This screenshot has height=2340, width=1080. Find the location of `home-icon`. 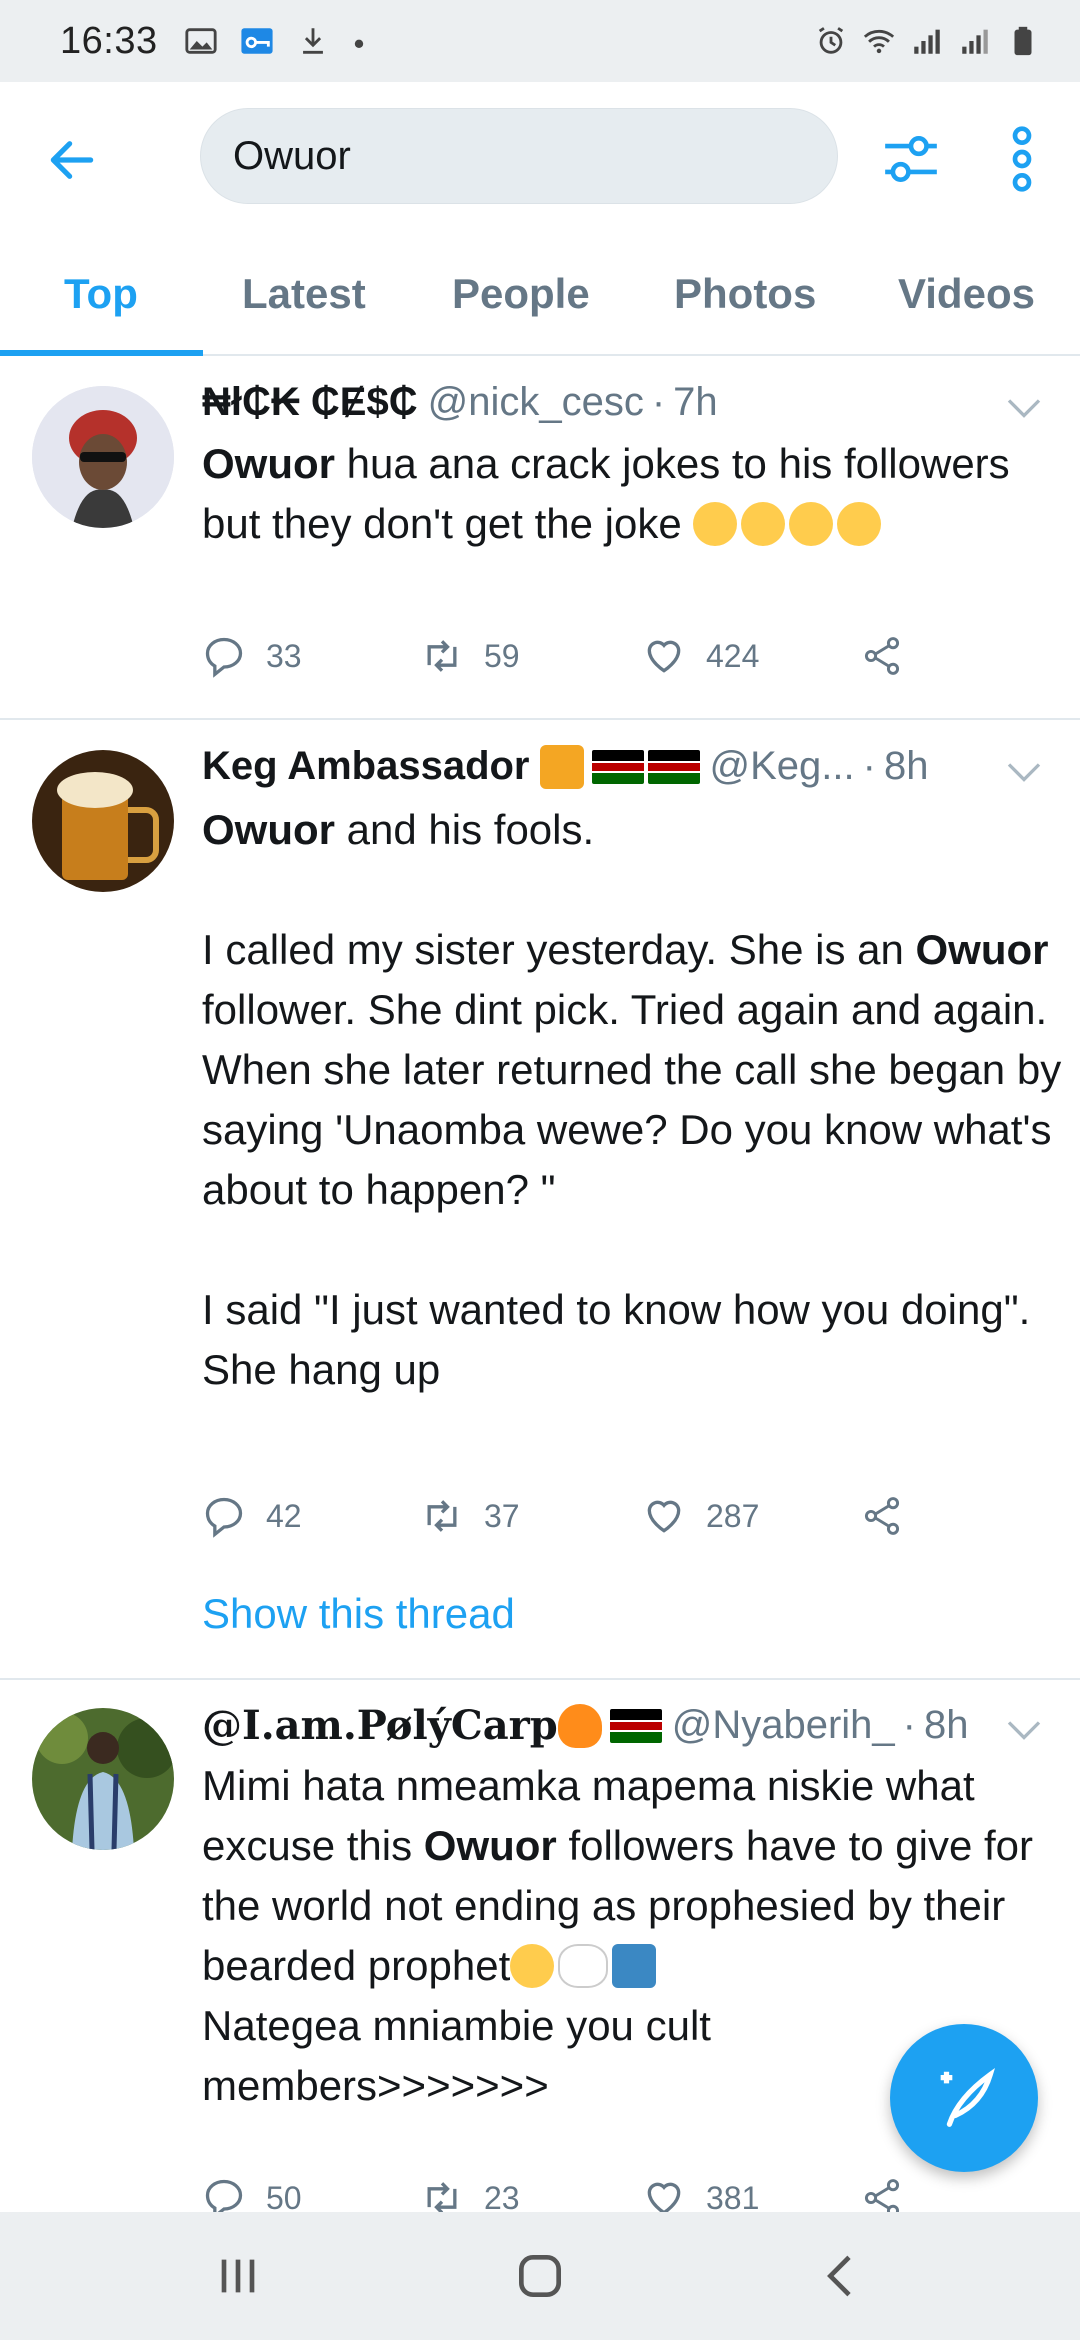

home-icon is located at coordinates (540, 2276).